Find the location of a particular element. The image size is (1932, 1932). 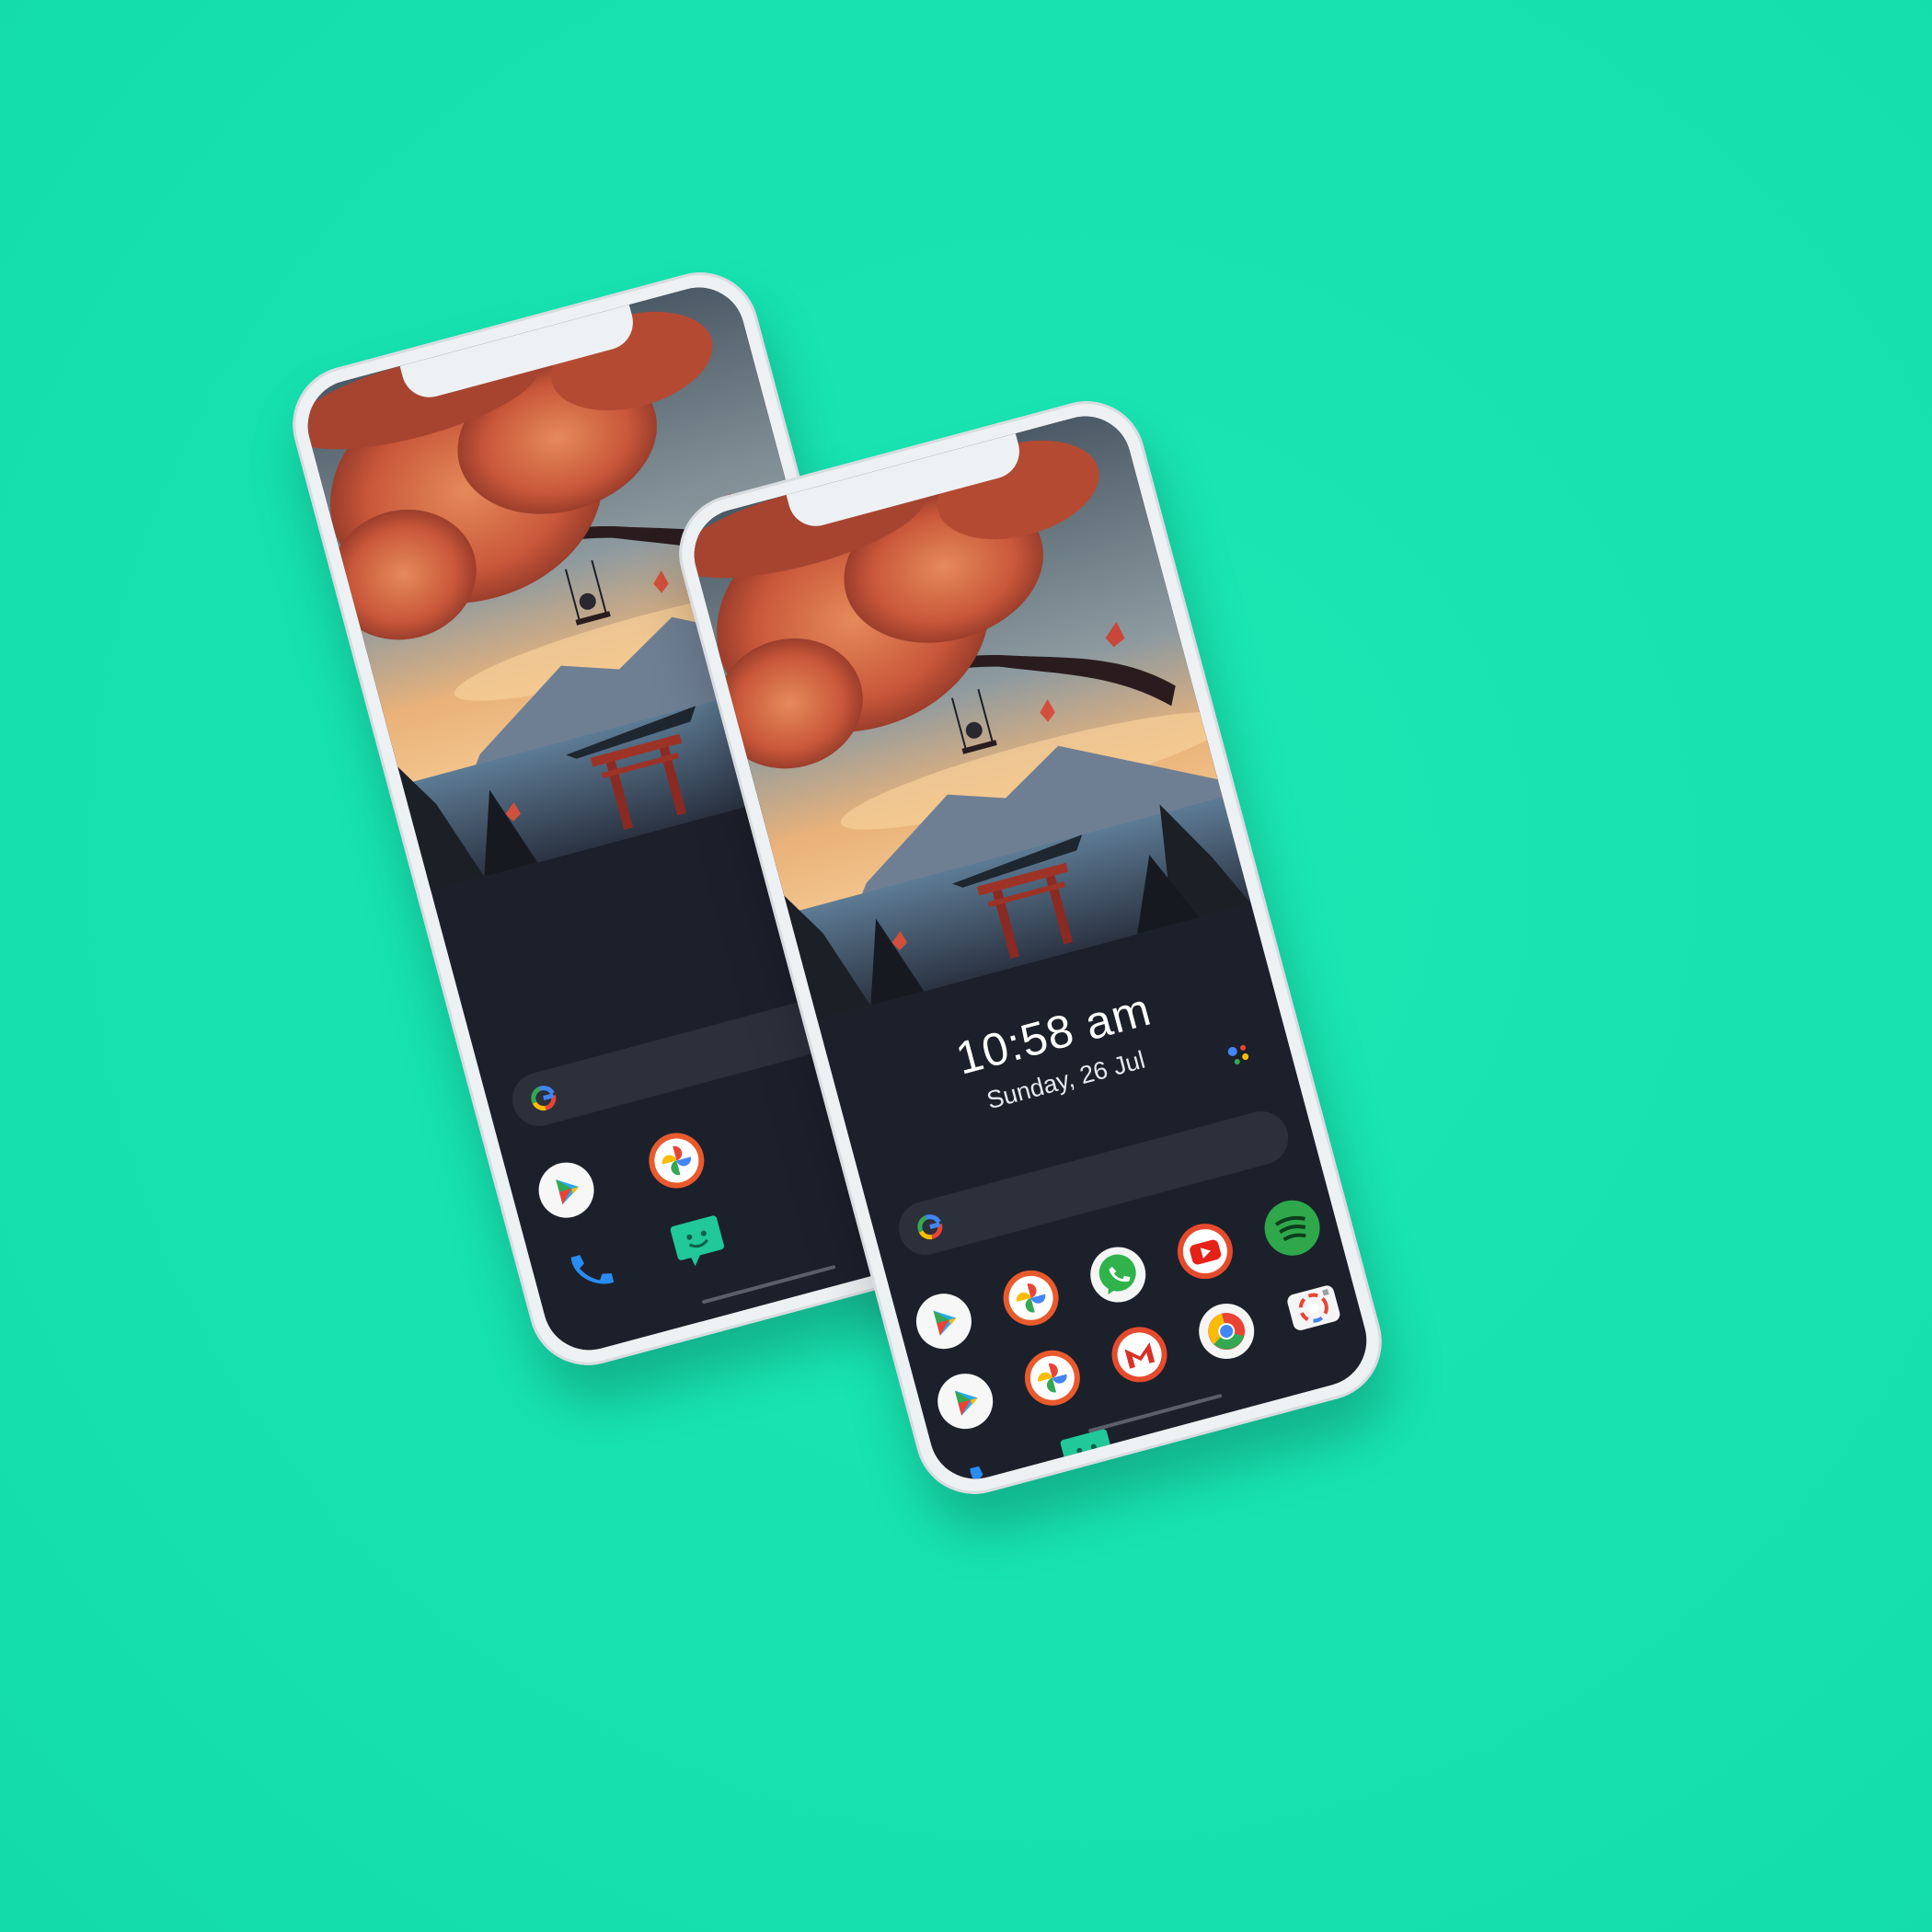

messages-icon is located at coordinates (697, 1240).